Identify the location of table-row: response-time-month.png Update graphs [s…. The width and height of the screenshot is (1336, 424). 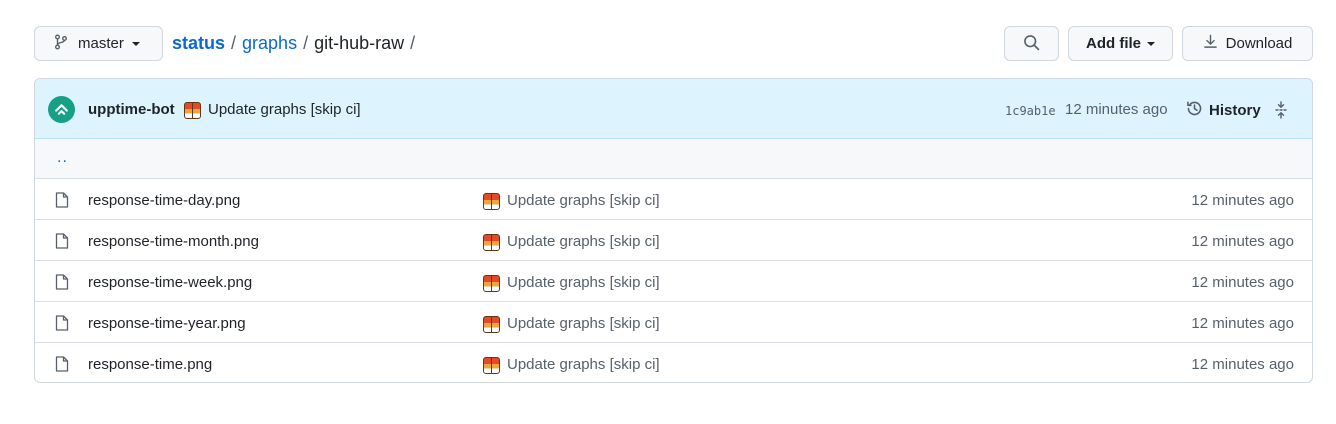
(673, 240).